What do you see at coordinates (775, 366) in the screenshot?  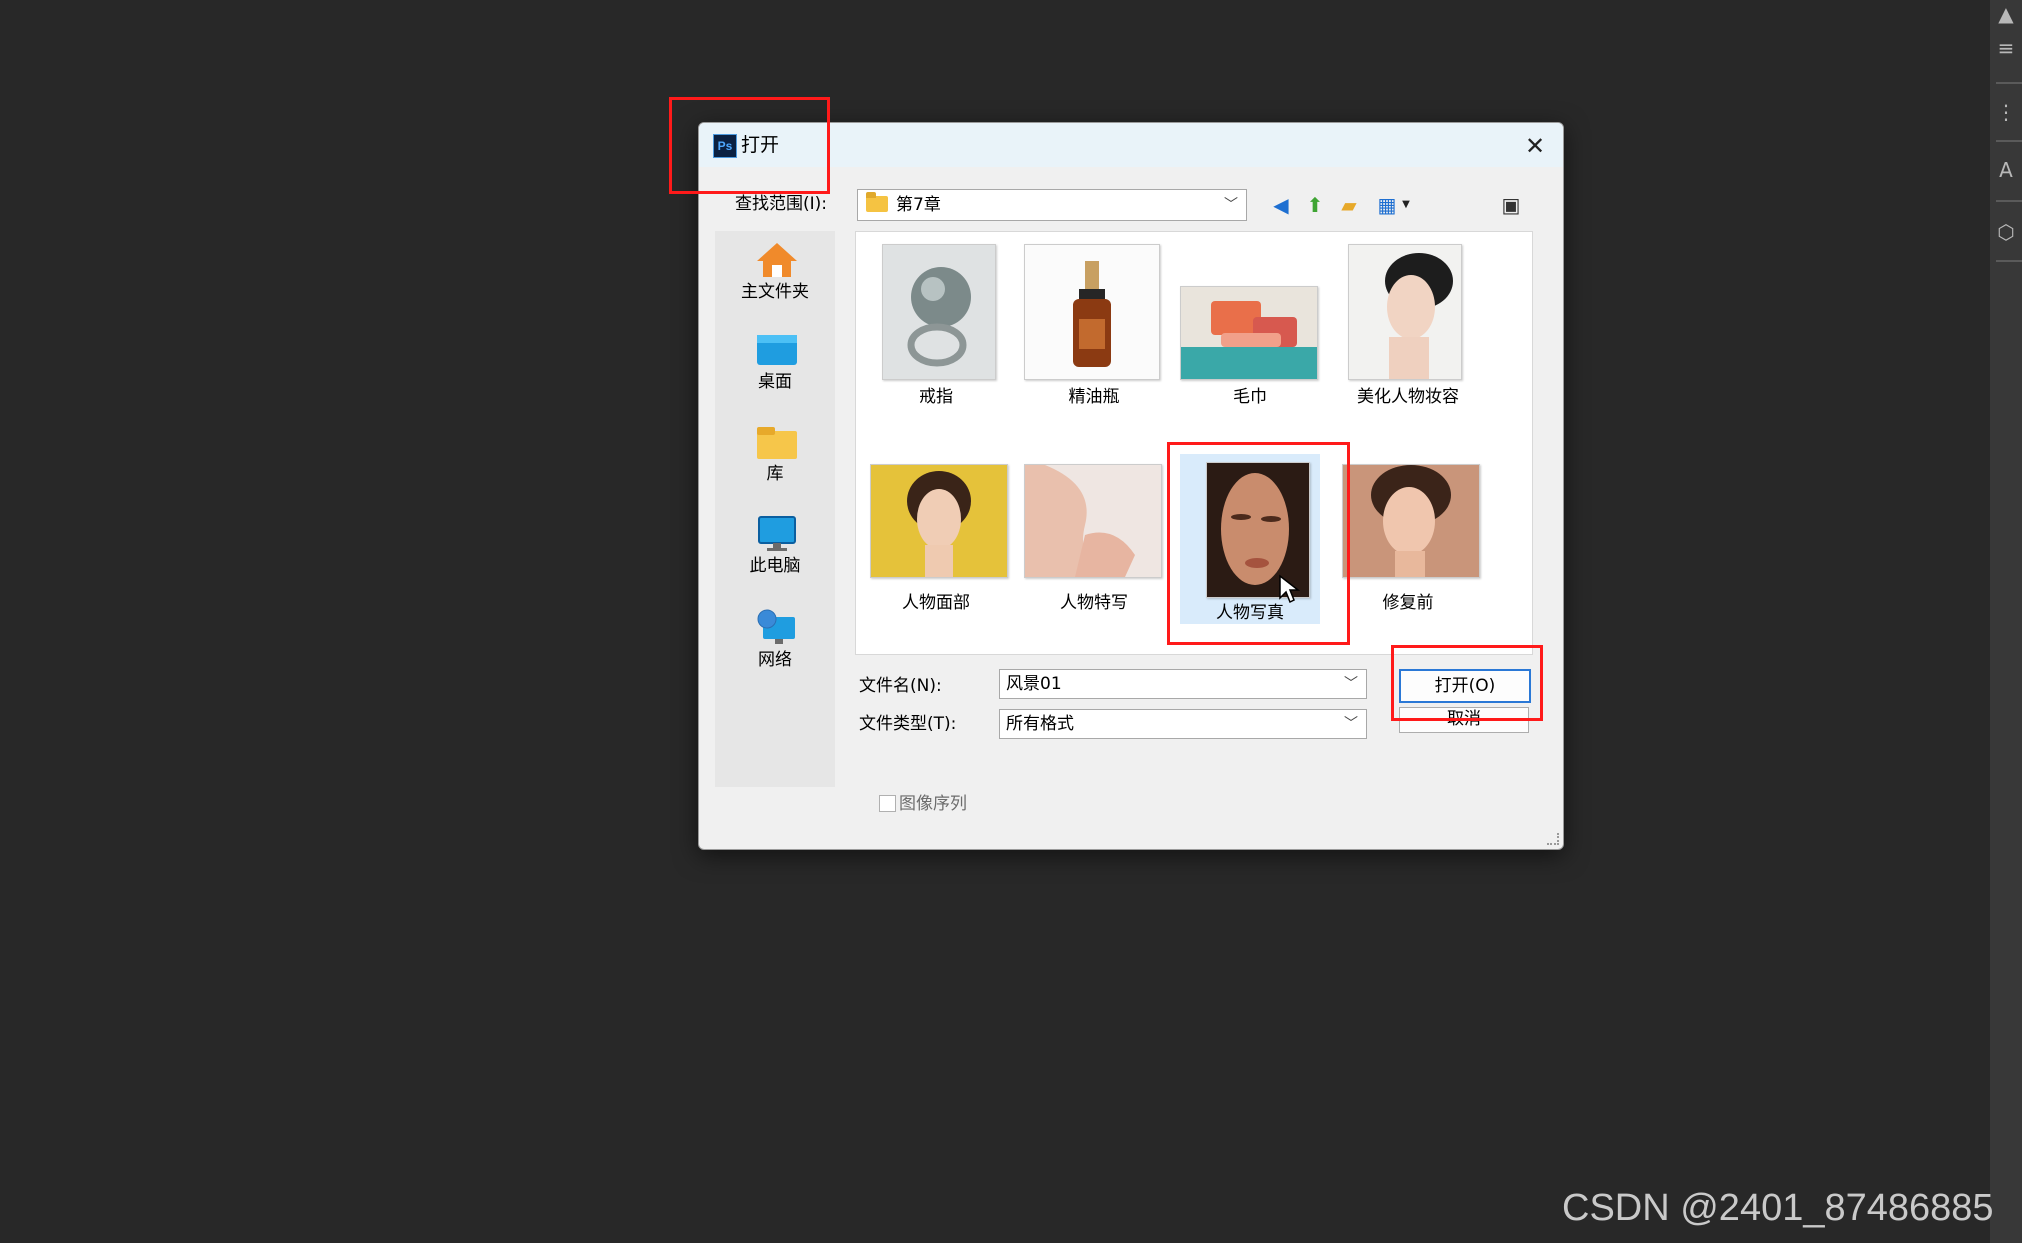 I see `place-desktop: 桌面` at bounding box center [775, 366].